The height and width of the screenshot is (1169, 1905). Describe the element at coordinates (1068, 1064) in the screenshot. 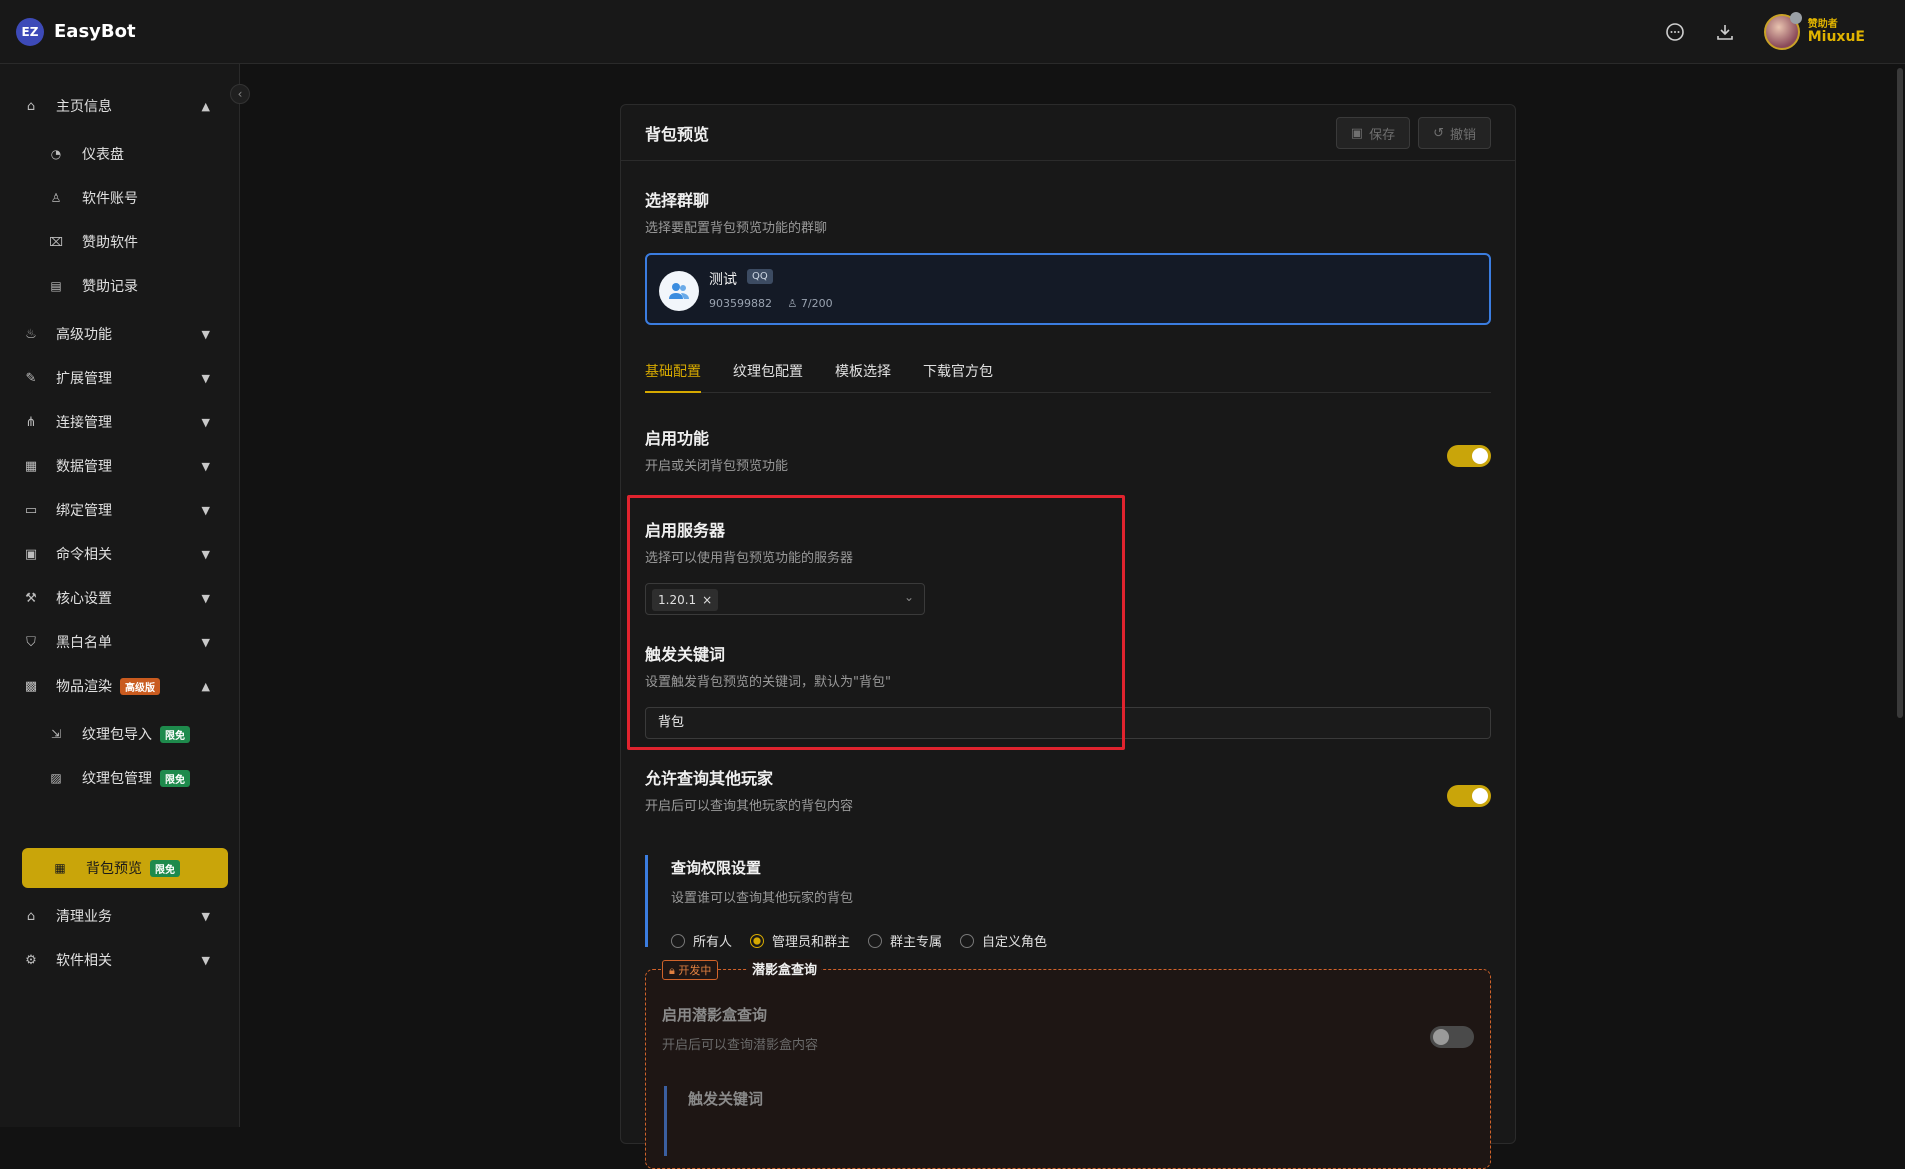

I see `shulker-dev-box: 🔒︎ 开发中 潜影盒查询 启用潜影盒查询 开启后可以查询潜影盒内容 触发关键词` at that location.